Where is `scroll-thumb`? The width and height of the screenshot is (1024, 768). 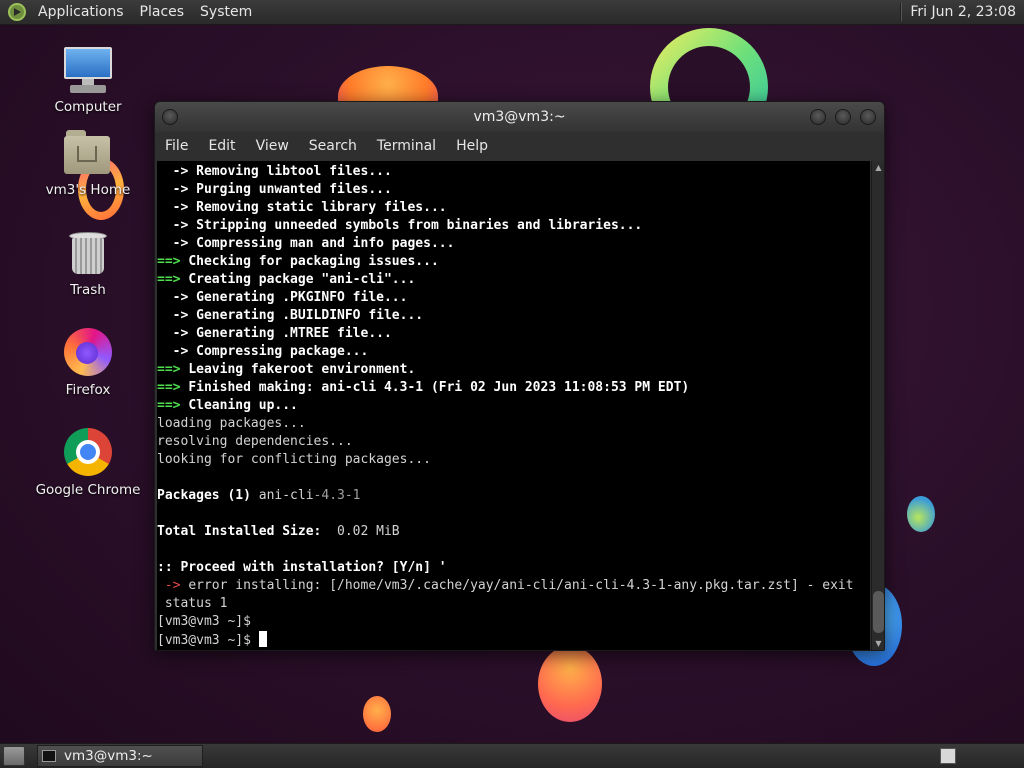 scroll-thumb is located at coordinates (878, 612).